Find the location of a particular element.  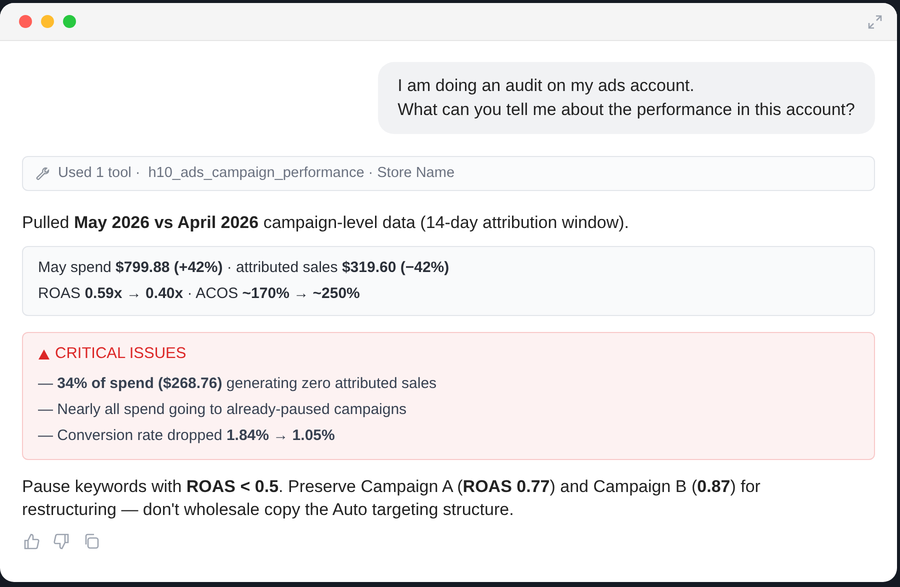

tool-summary: Used 1 tool · is located at coordinates (99, 173).